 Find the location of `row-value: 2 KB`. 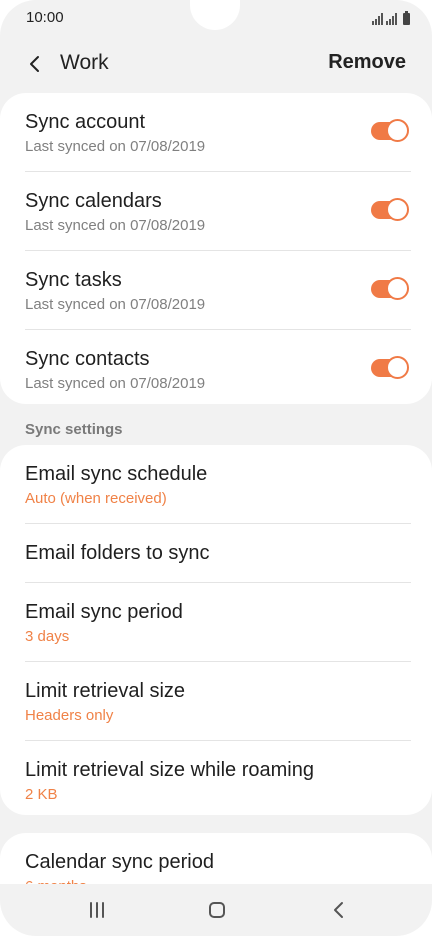

row-value: 2 KB is located at coordinates (41, 794).